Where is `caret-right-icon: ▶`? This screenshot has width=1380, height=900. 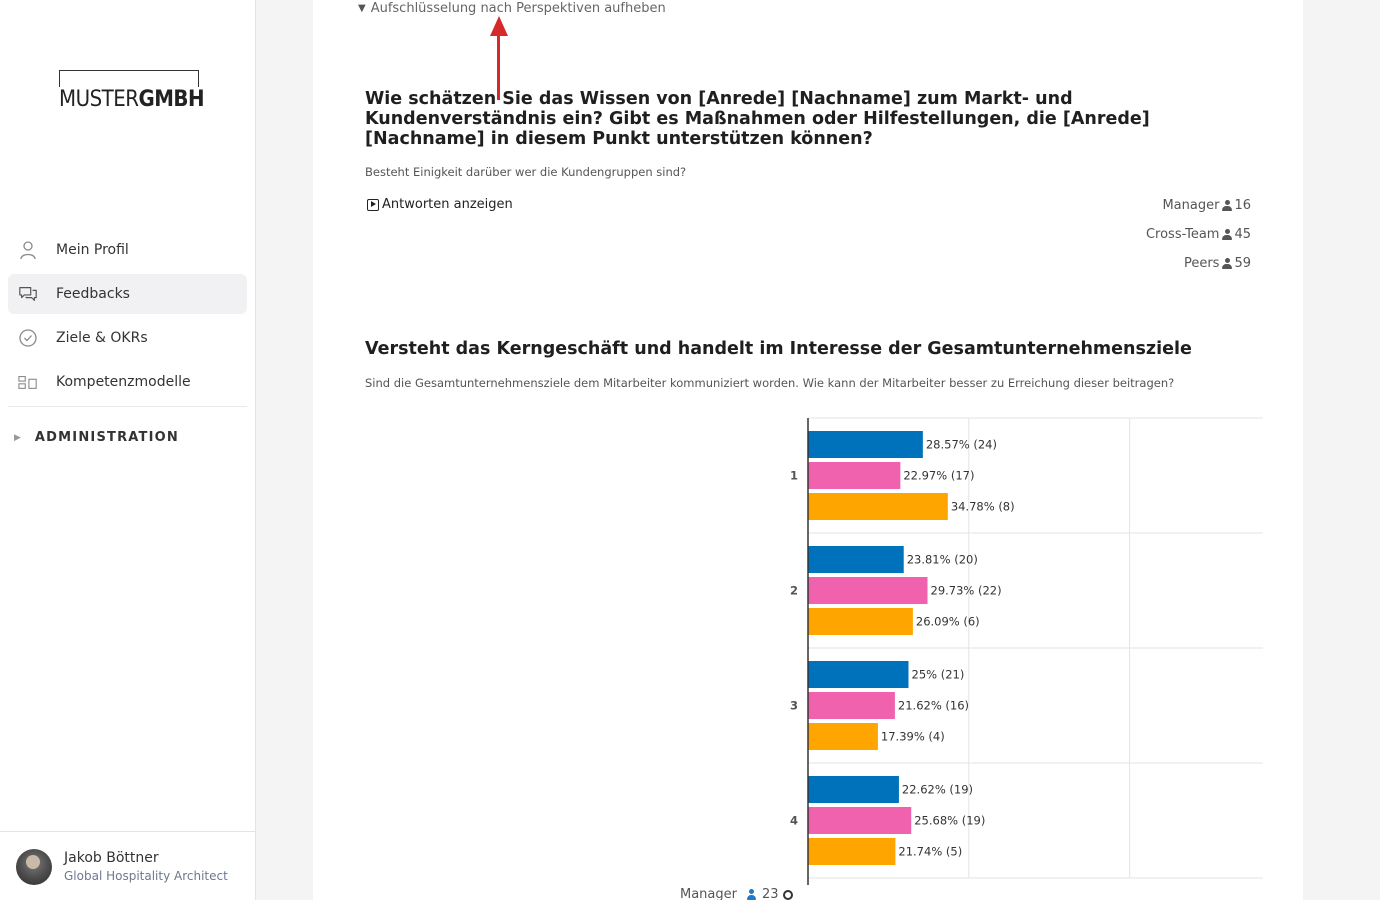
caret-right-icon: ▶ is located at coordinates (17, 437).